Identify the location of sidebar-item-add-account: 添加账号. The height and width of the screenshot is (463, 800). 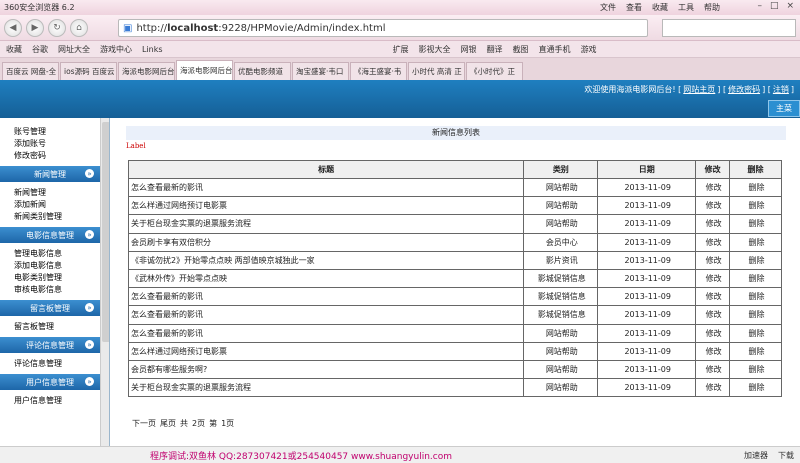
(50, 144).